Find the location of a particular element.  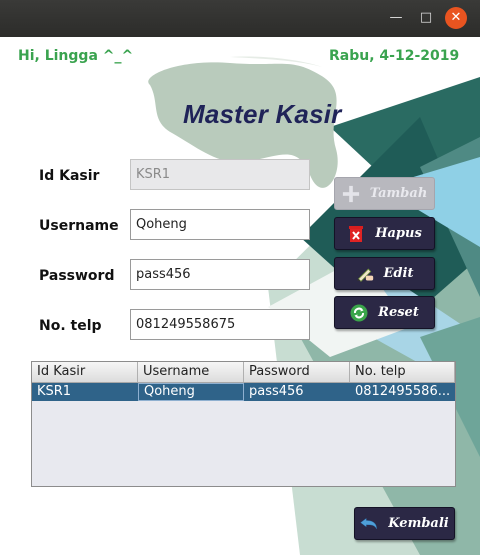

maximize-button: □ is located at coordinates (426, 18).